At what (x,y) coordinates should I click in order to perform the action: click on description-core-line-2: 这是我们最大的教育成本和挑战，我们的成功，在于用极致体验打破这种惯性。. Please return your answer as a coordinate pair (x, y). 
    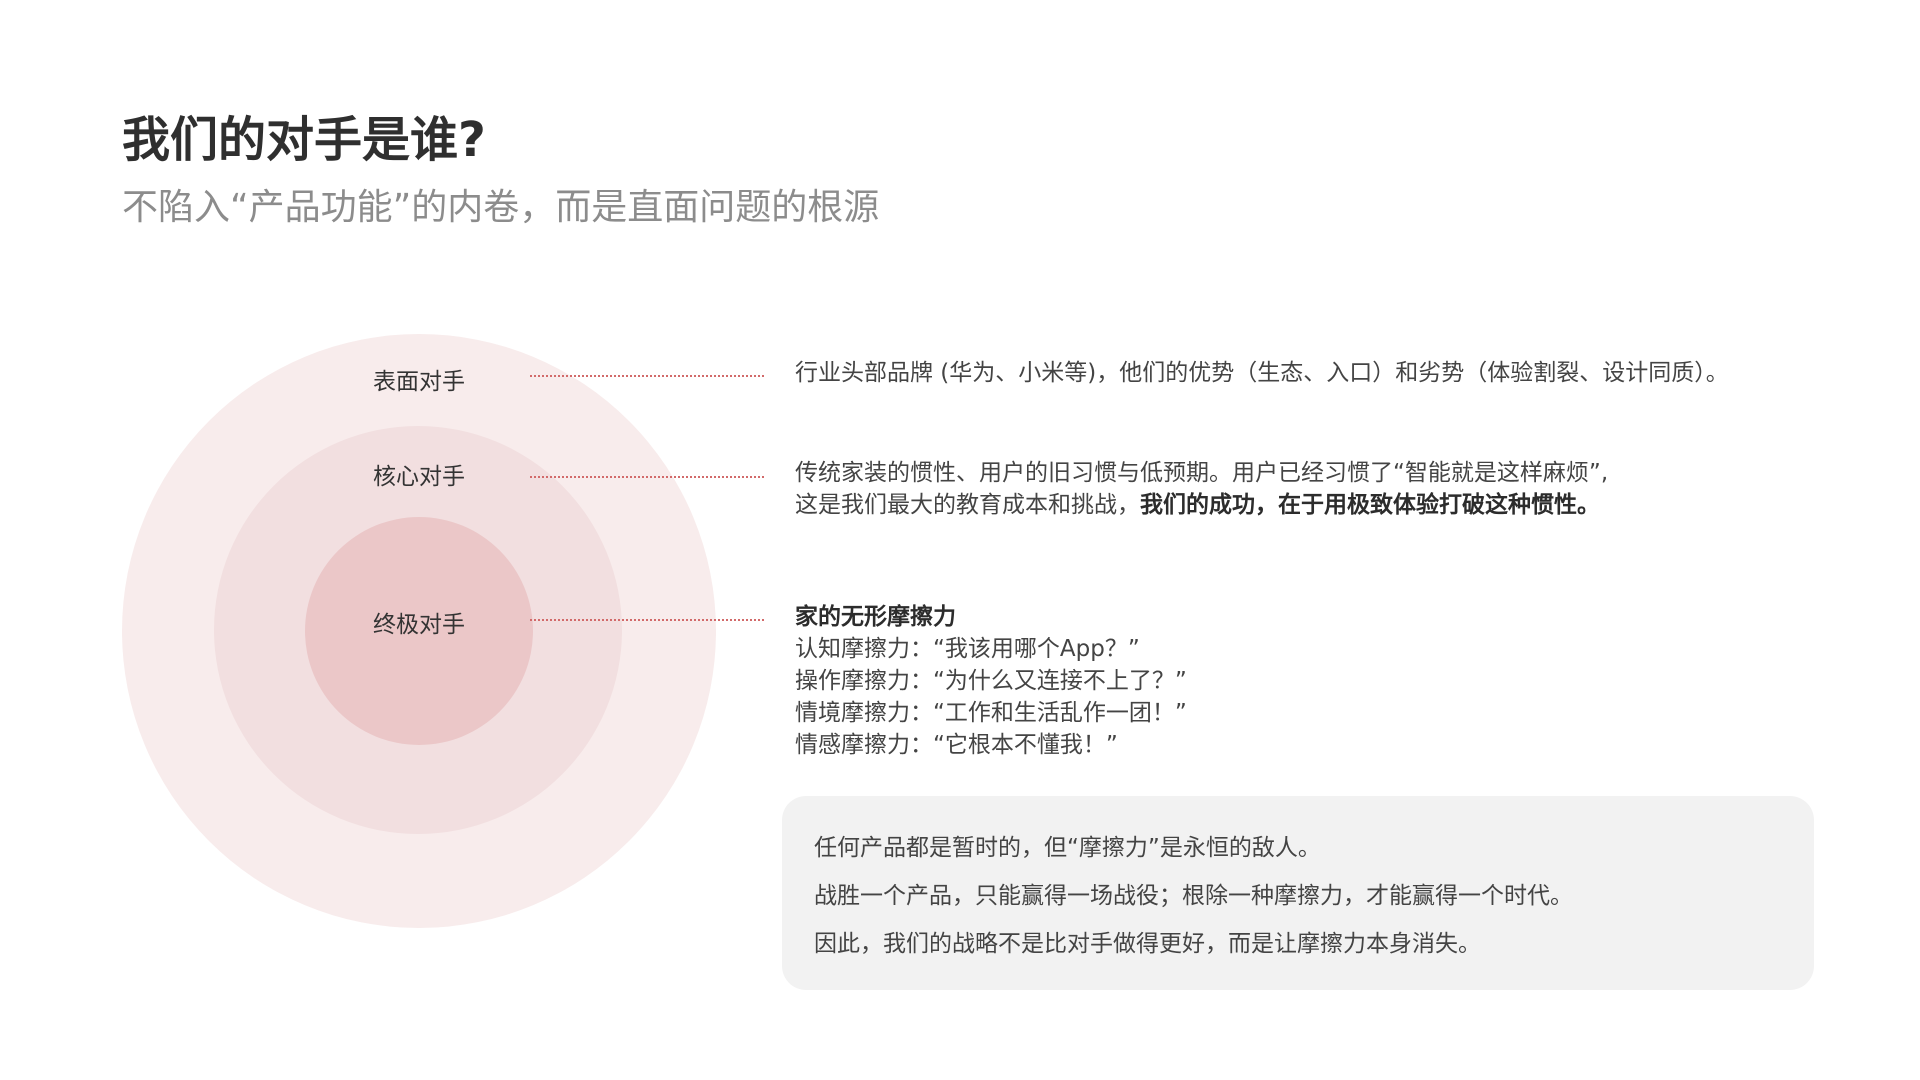
    Looking at the image, I should click on (1201, 505).